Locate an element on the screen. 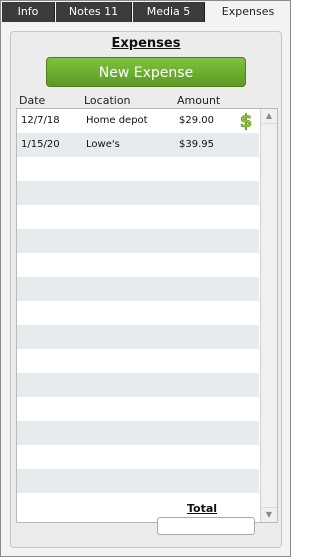  table-row: 1/15/20 Lowe's $39.95 is located at coordinates (138, 145).